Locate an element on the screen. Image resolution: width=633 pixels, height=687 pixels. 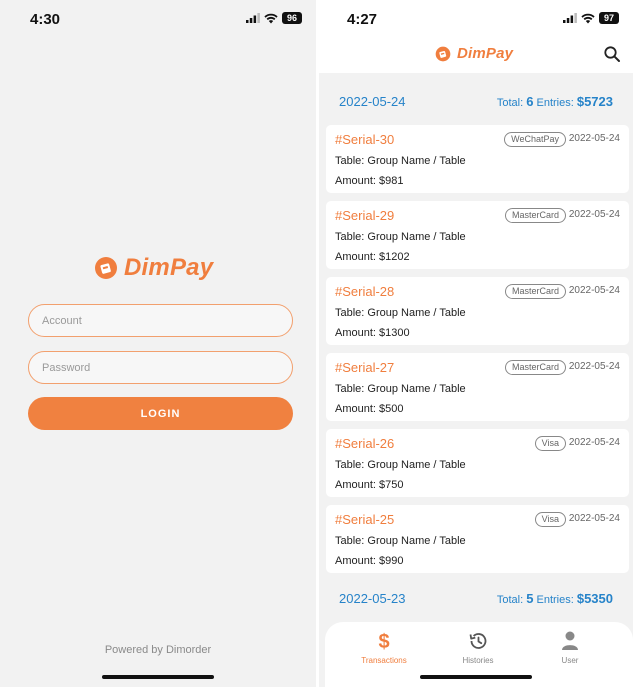
account-input is located at coordinates (160, 320).